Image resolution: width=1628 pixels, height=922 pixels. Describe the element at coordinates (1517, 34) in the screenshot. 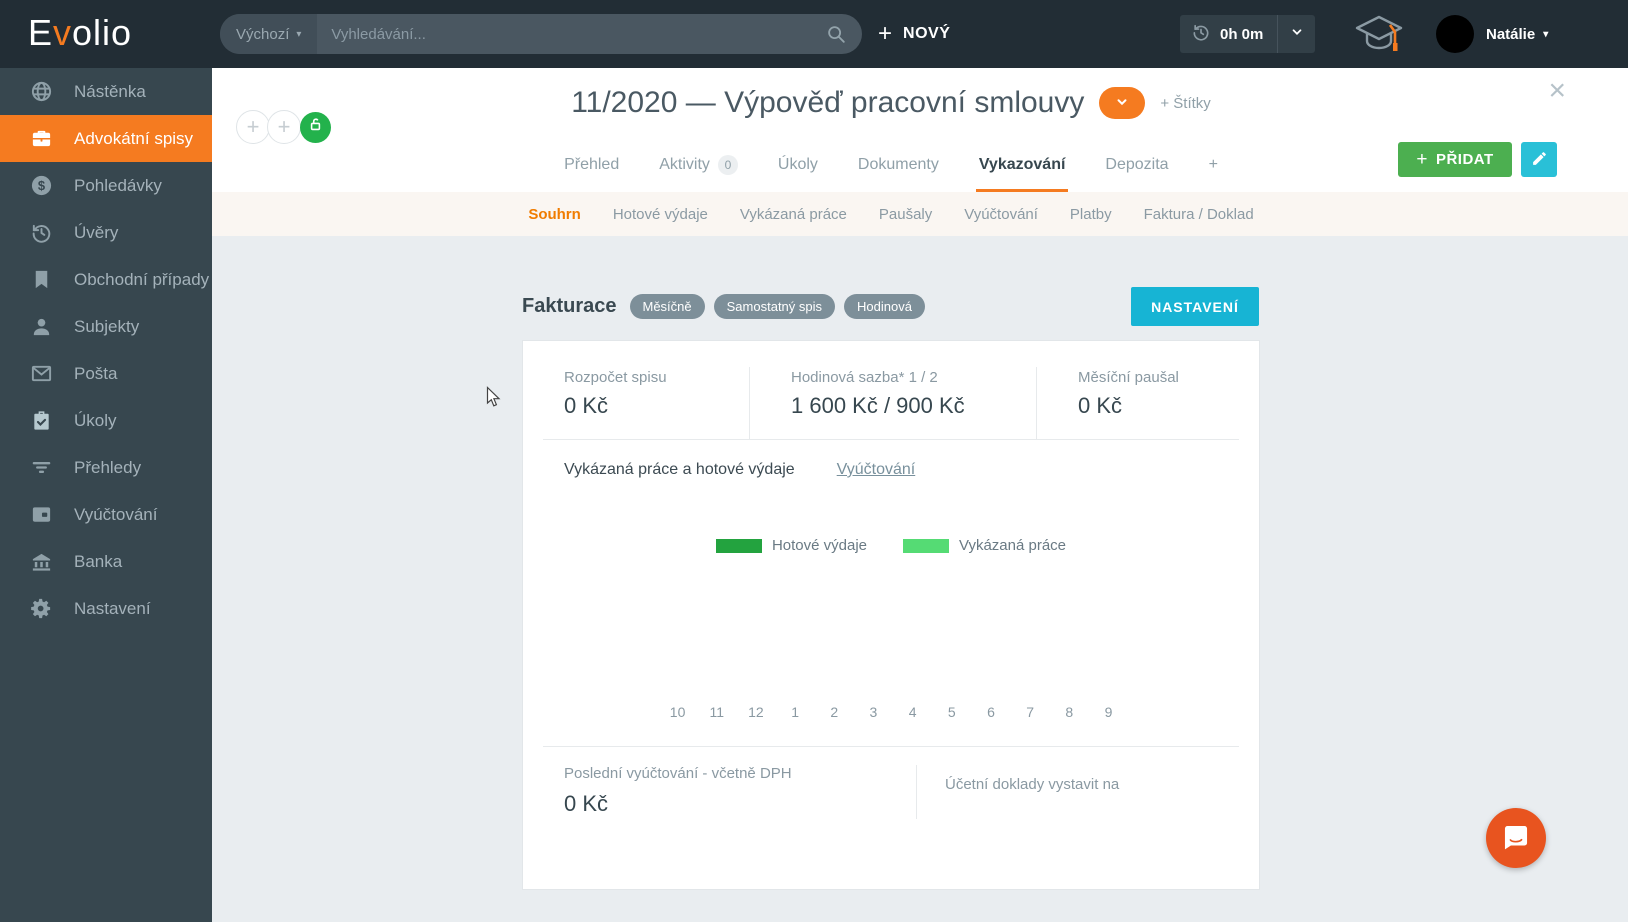

I see `user-menu: Natálie ▾` at that location.